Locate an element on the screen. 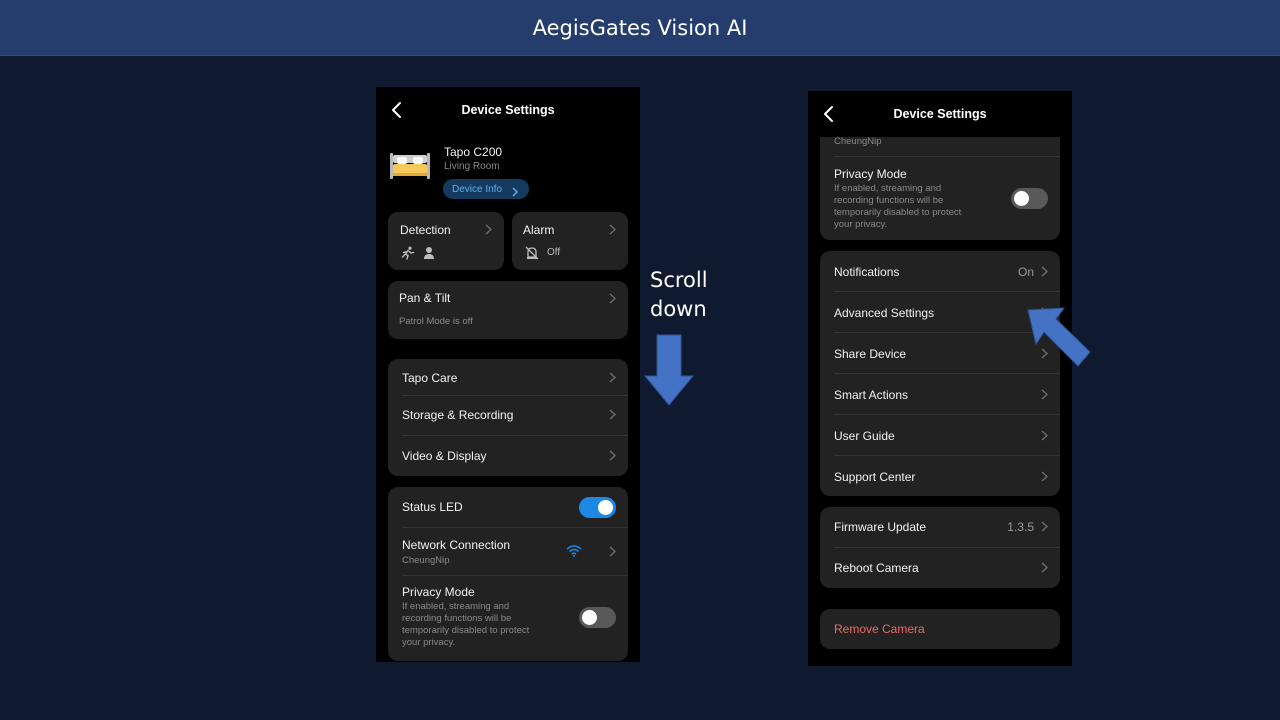  network-ssid: CheungNip is located at coordinates (426, 560).